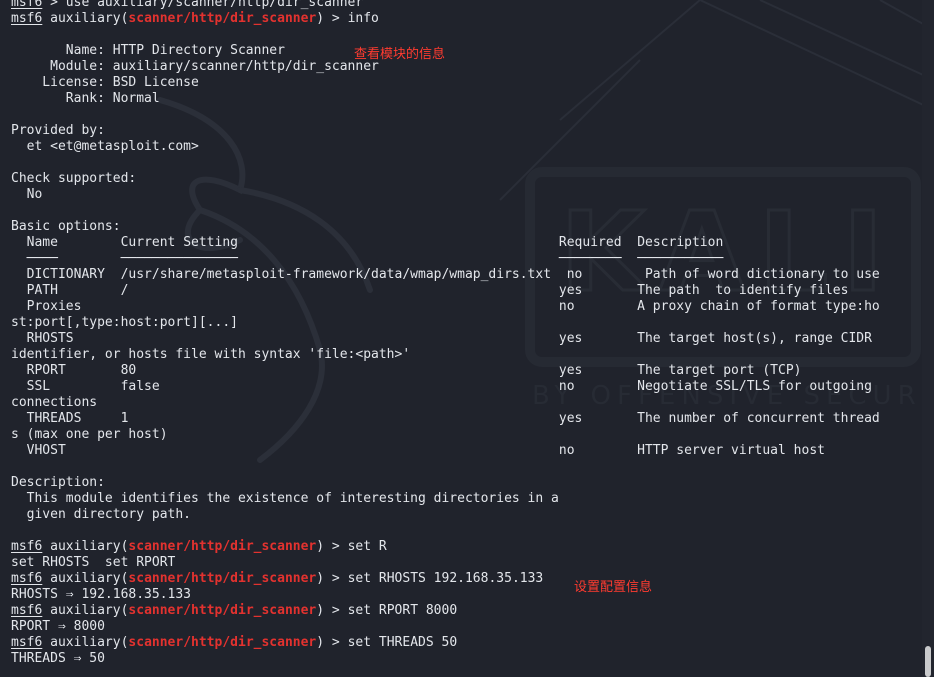 The image size is (934, 677). Describe the element at coordinates (66, 226) in the screenshot. I see `basic-options-label: Basic options:` at that location.